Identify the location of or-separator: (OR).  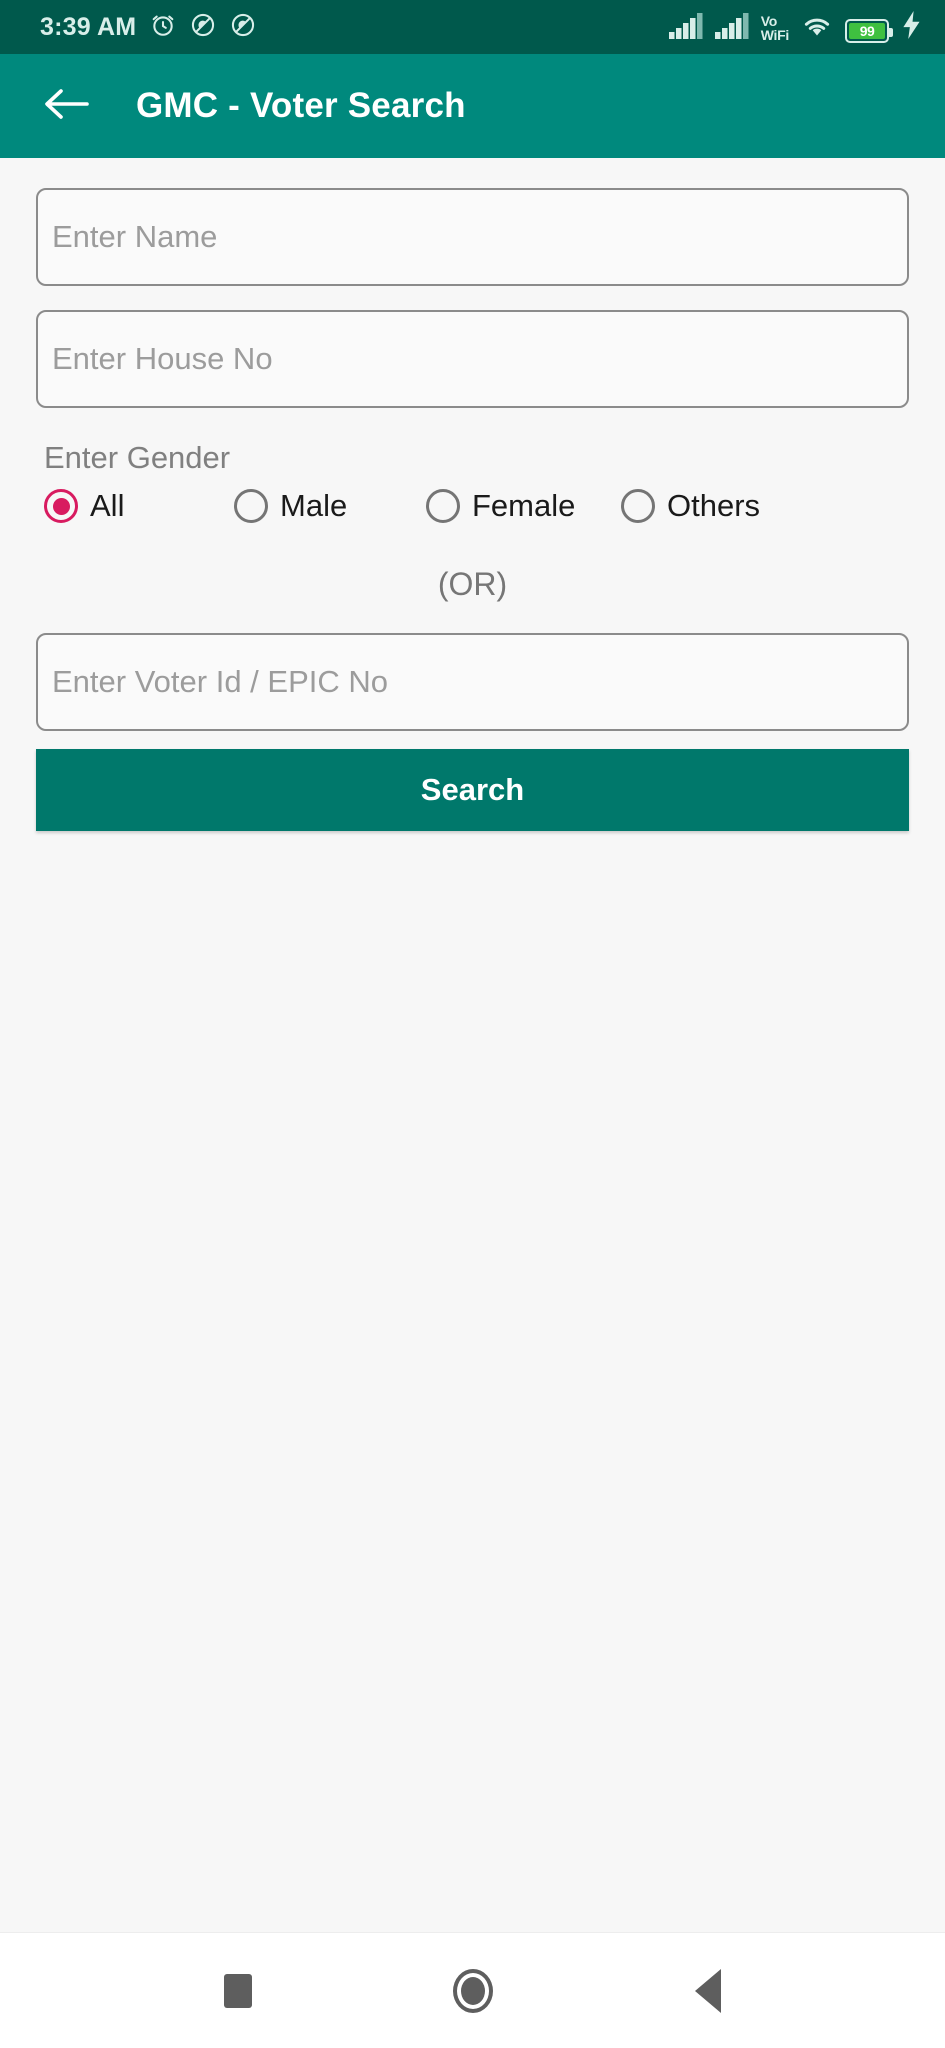
(472, 584).